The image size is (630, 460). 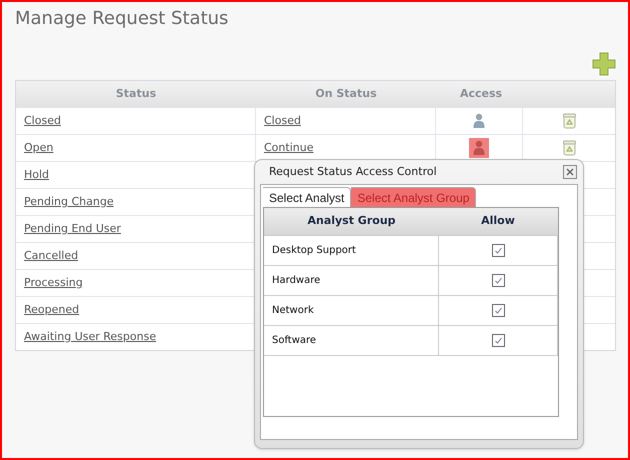 I want to click on close-button, so click(x=570, y=172).